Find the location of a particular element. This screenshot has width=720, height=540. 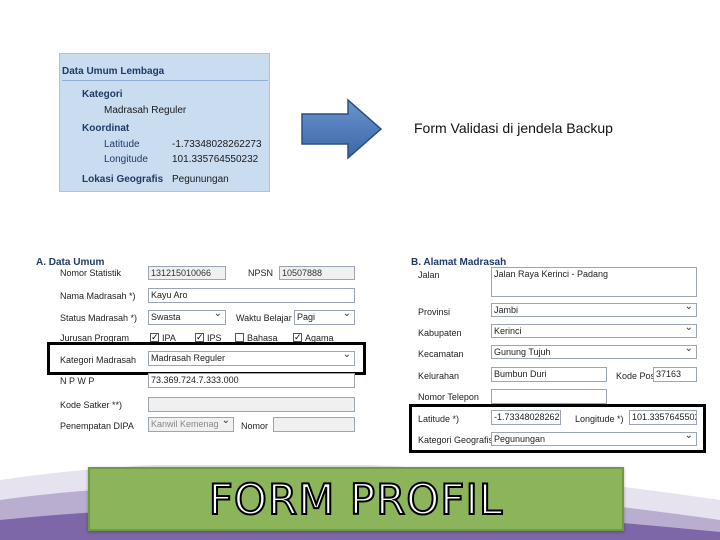

waktu-belajar-label: Waktu Belajar is located at coordinates (264, 318).